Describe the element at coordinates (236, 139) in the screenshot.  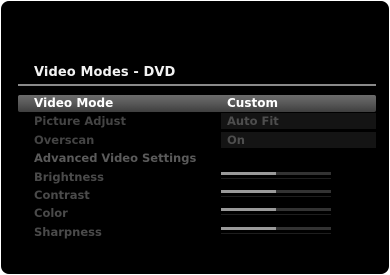
I see `overscan-value: On` at that location.